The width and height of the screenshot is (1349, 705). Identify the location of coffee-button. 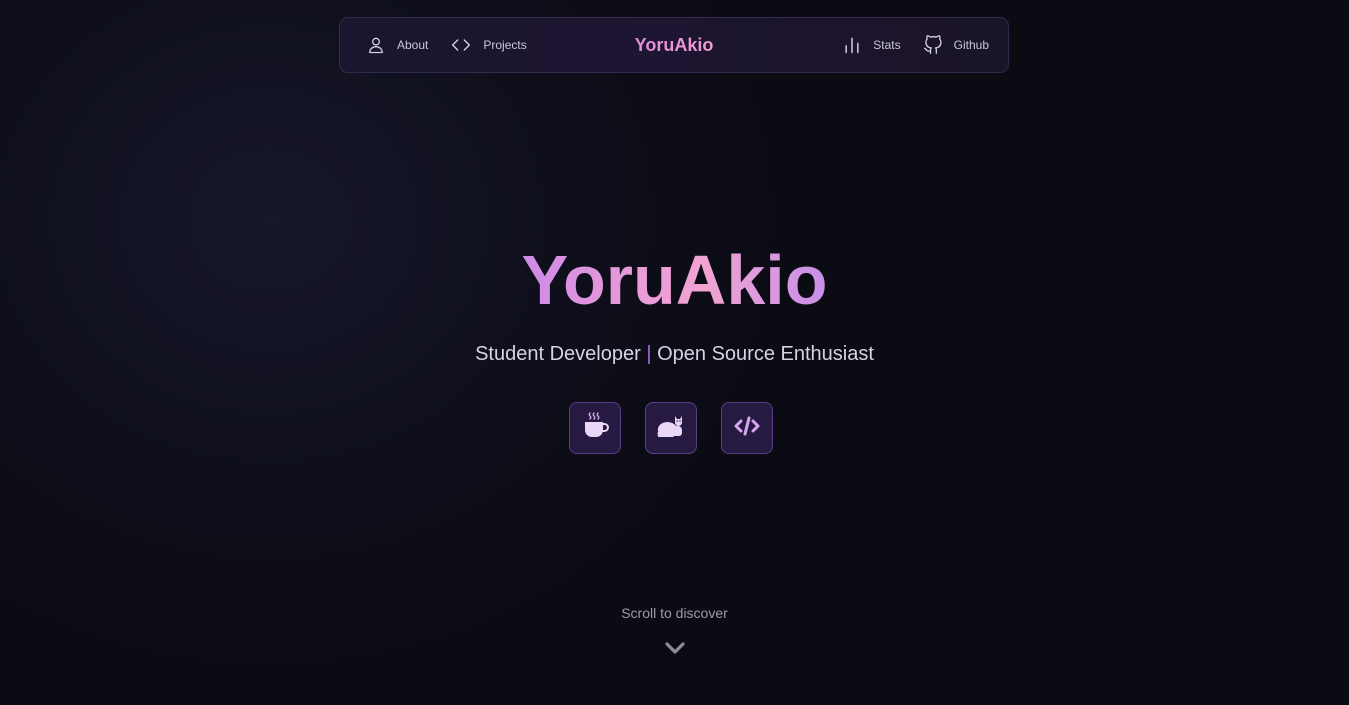
(595, 428).